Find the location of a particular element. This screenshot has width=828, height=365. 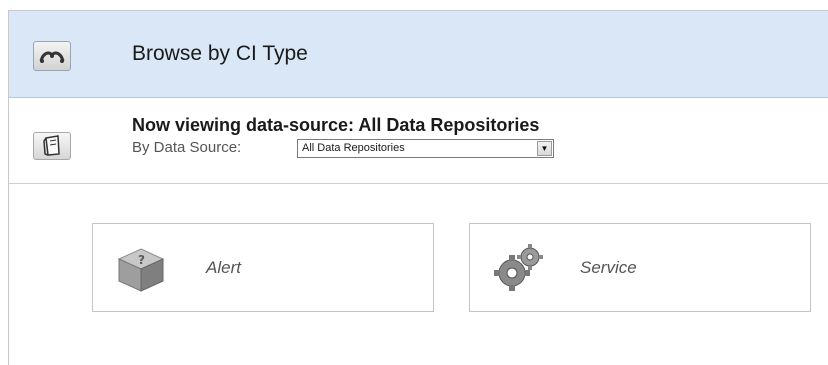

ci-type-label-service: Service is located at coordinates (608, 267).